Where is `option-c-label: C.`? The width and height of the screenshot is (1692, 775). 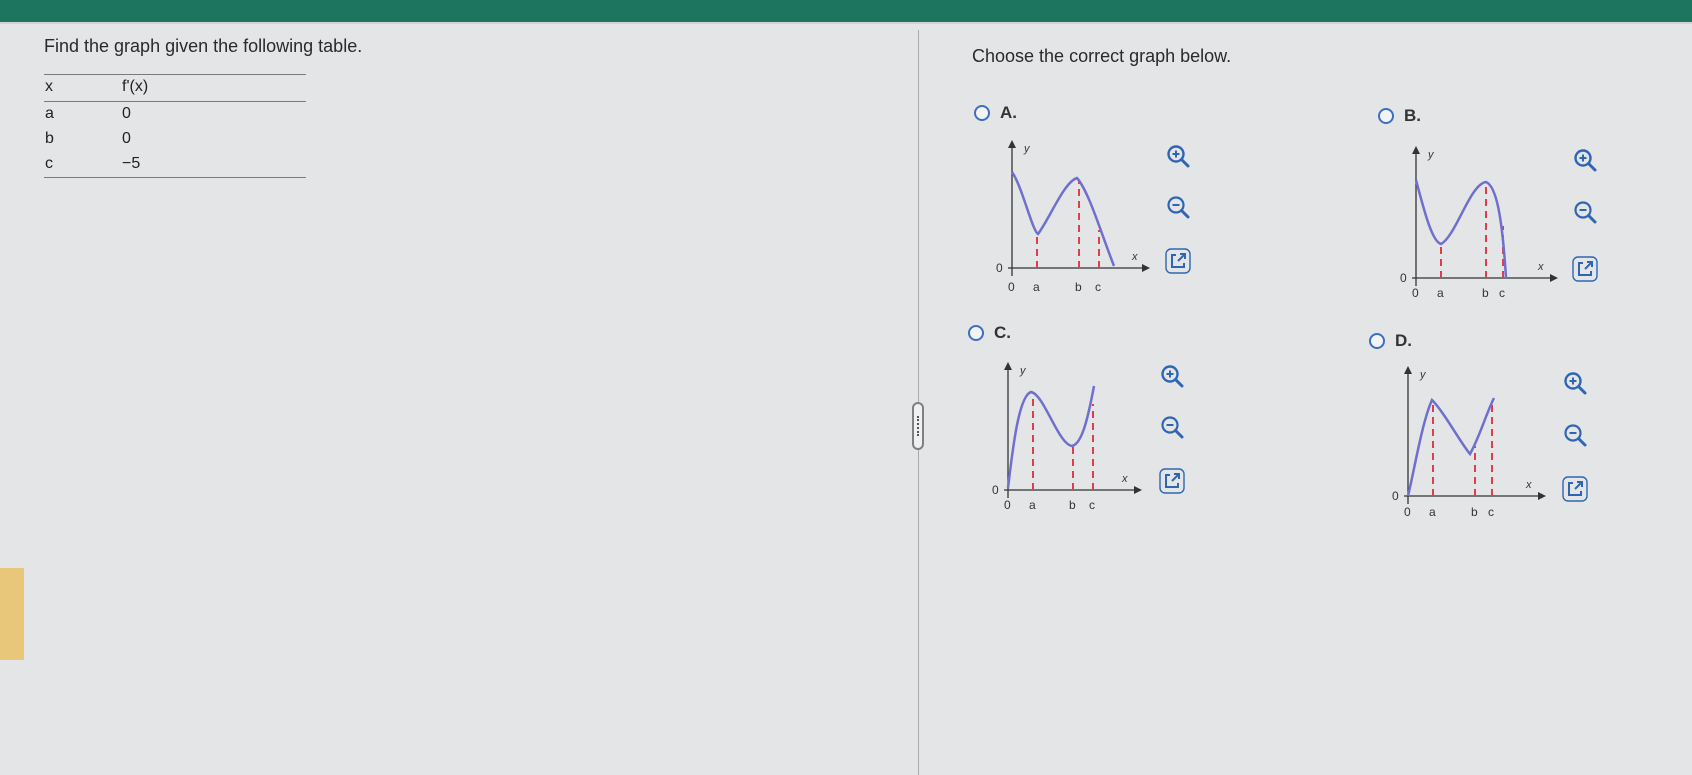
option-c-label: C. is located at coordinates (1002, 332).